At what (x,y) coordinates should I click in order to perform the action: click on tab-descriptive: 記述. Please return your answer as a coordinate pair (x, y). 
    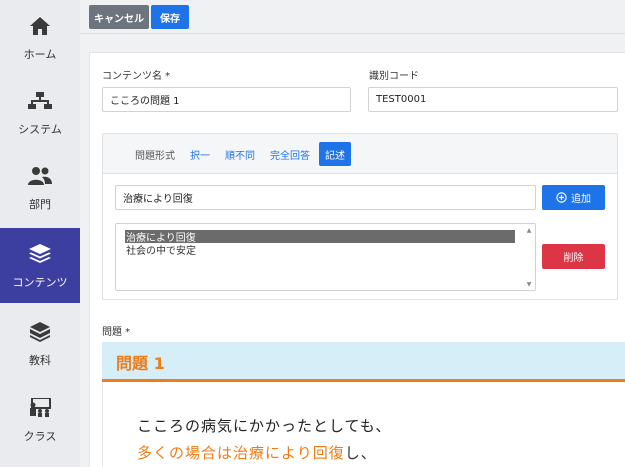
    Looking at the image, I should click on (335, 154).